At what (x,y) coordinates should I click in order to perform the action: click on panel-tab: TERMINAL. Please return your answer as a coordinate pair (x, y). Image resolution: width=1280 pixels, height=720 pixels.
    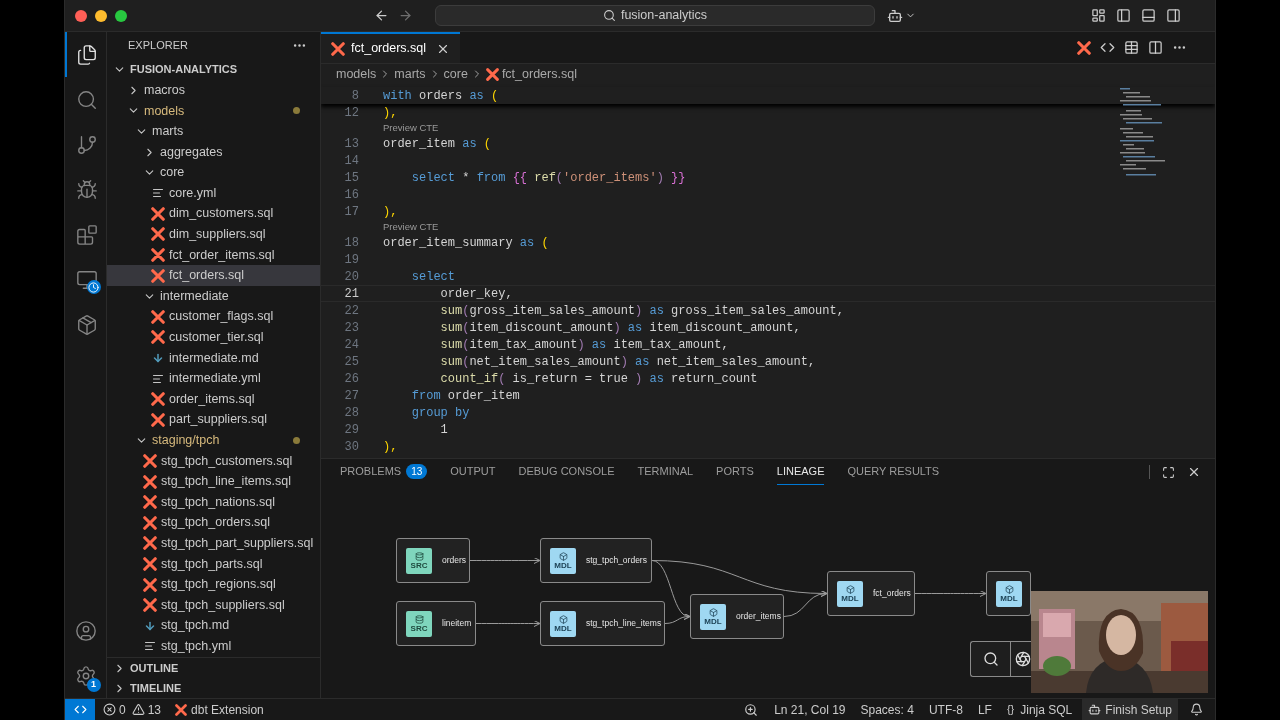
    Looking at the image, I should click on (665, 472).